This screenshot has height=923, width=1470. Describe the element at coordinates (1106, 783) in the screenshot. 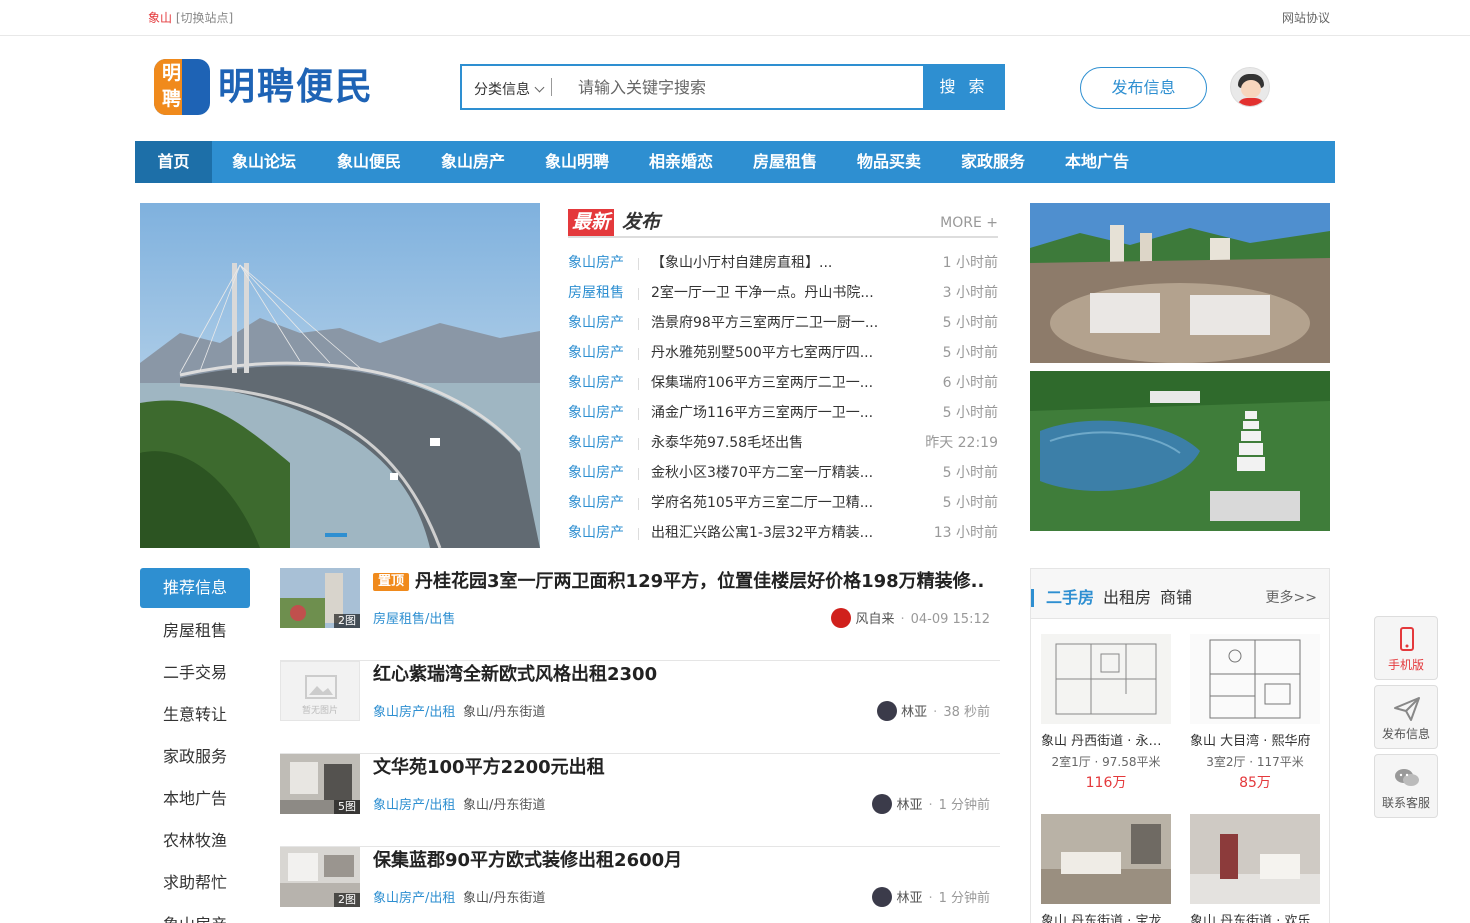

I see `house-card-price: 116万` at that location.